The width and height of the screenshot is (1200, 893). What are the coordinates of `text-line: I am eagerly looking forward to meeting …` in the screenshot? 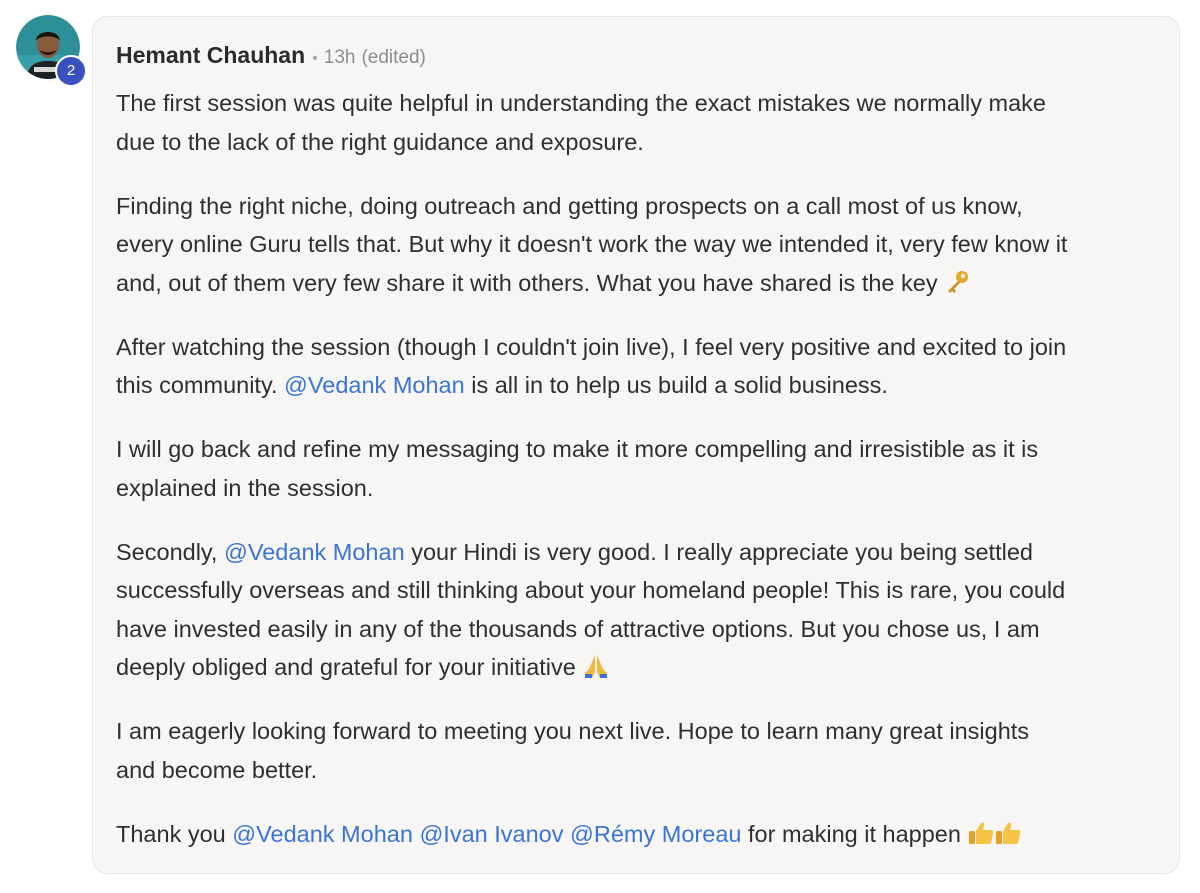 It's located at (573, 731).